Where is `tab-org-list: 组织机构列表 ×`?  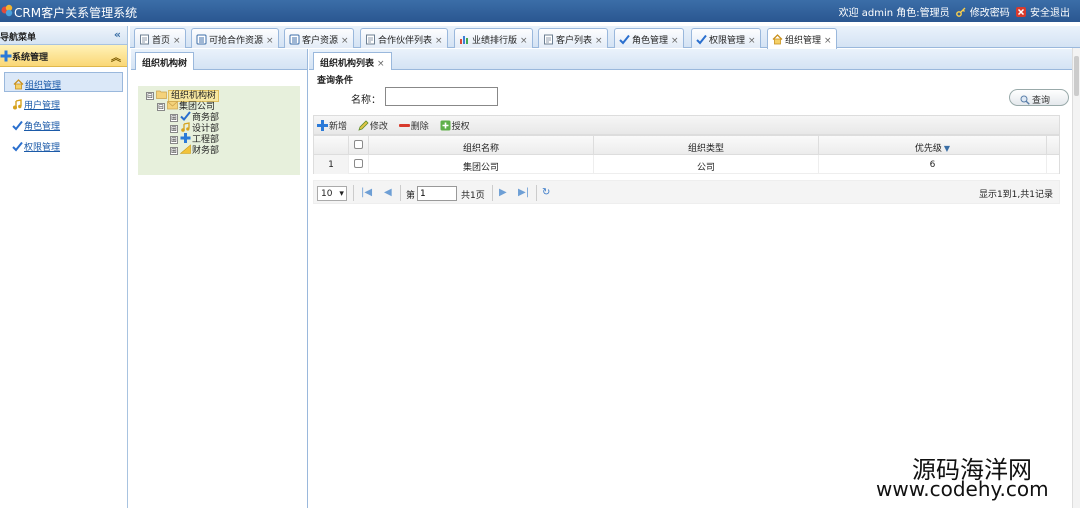
tab-org-list: 组织机构列表 × is located at coordinates (352, 61).